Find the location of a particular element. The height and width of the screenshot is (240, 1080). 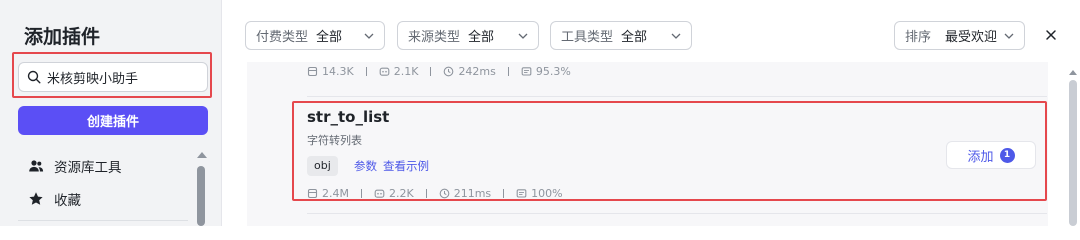

stat-uses: 2.4M is located at coordinates (328, 193).